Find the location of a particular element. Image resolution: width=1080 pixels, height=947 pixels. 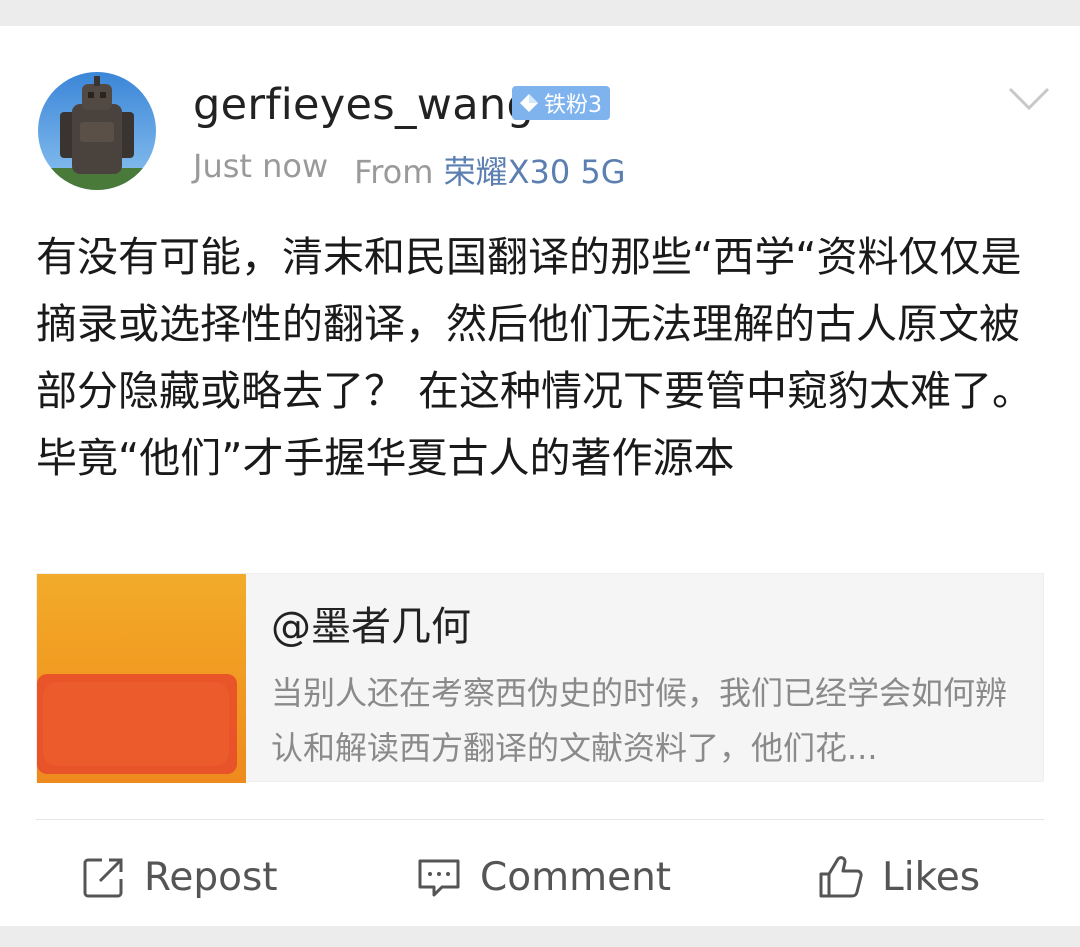

repost-icon is located at coordinates (103, 878).